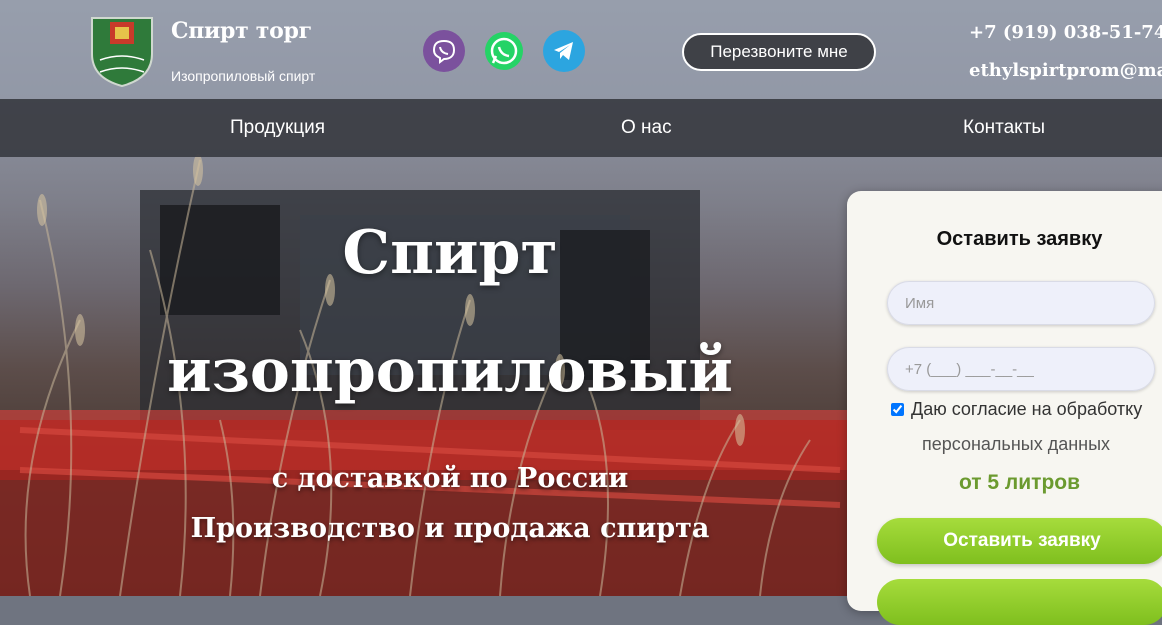 This screenshot has height=625, width=1162. I want to click on whatsapp-icon, so click(504, 51).